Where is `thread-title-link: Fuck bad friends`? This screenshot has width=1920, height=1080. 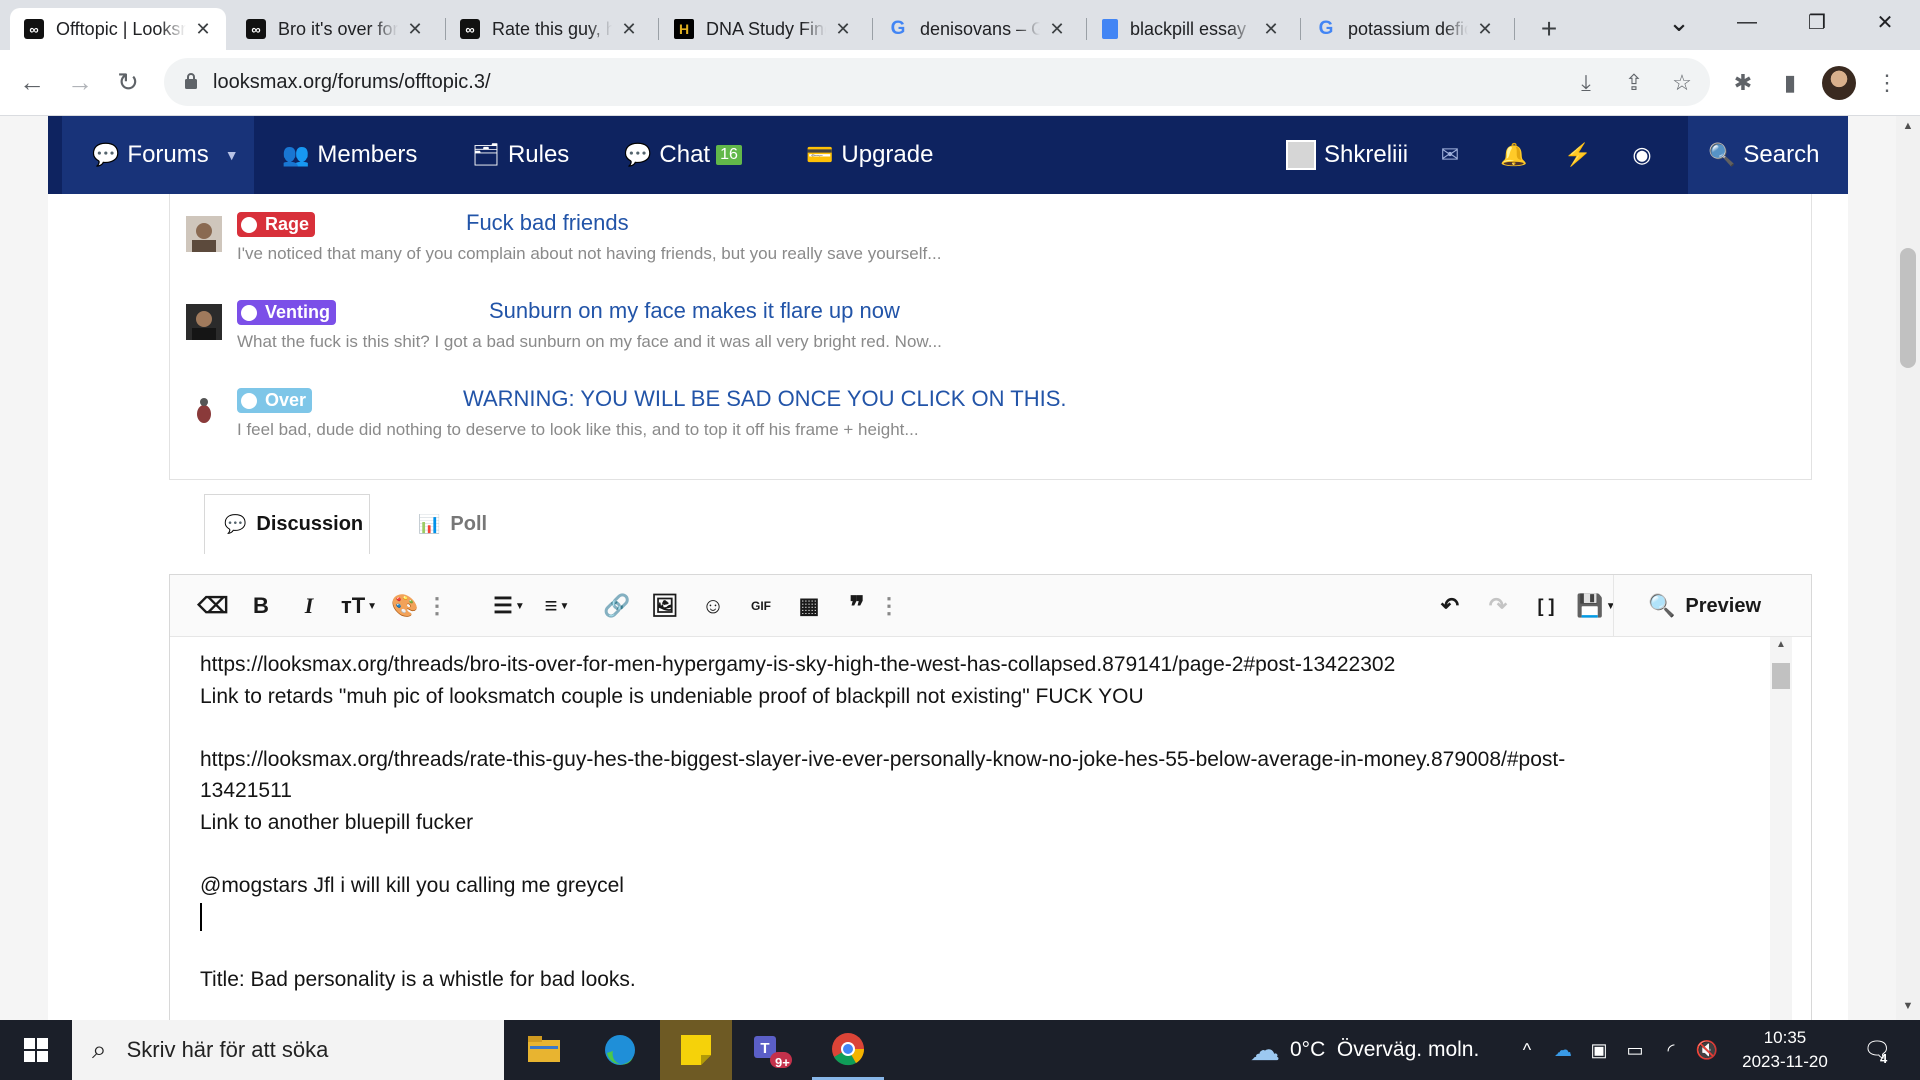
thread-title-link: Fuck bad friends is located at coordinates (547, 223).